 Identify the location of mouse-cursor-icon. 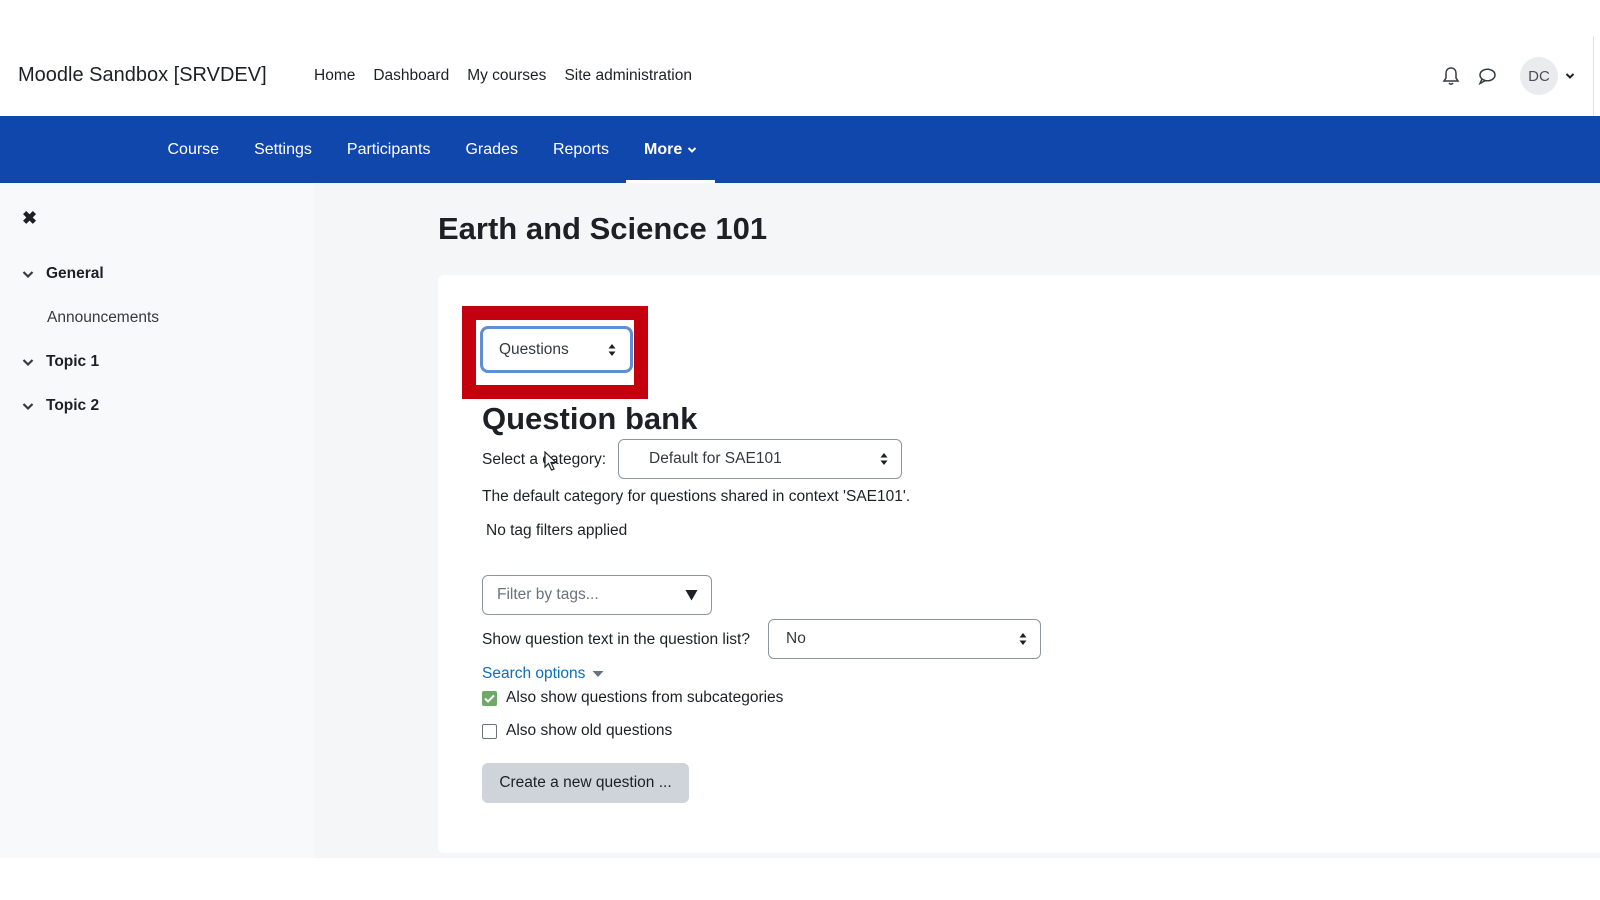
(551, 461).